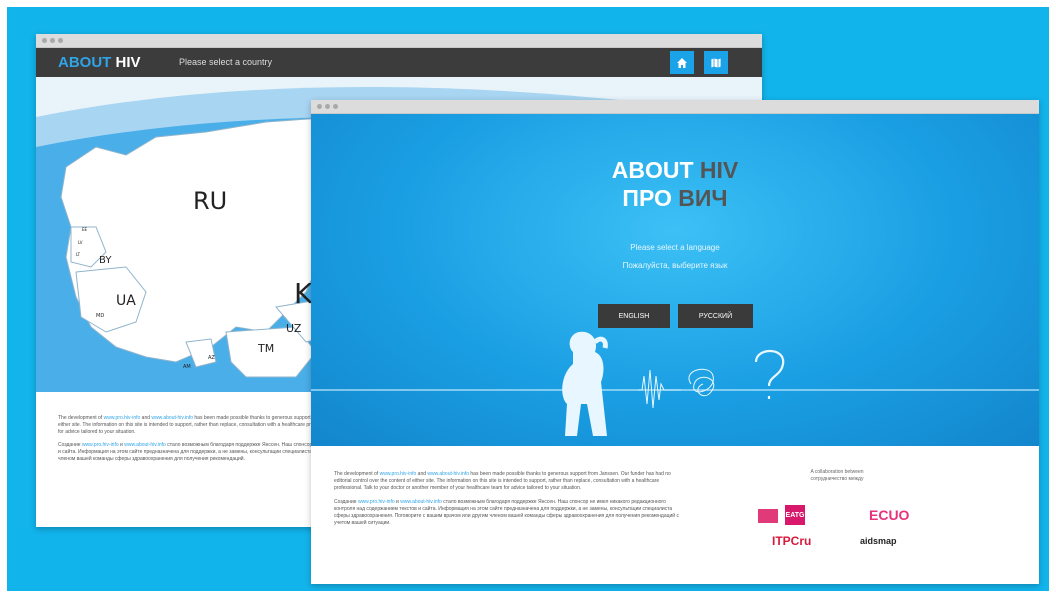 The width and height of the screenshot is (1056, 598). What do you see at coordinates (211, 358) in the screenshot?
I see `map-label-az: AZ` at bounding box center [211, 358].